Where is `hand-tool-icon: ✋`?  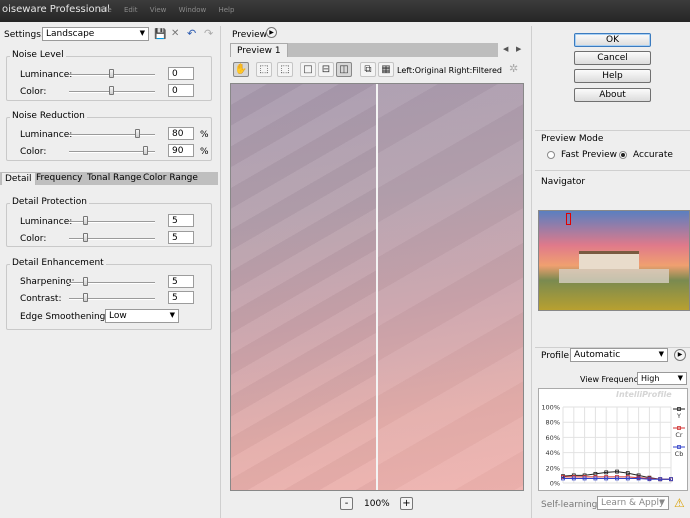 hand-tool-icon: ✋ is located at coordinates (241, 69).